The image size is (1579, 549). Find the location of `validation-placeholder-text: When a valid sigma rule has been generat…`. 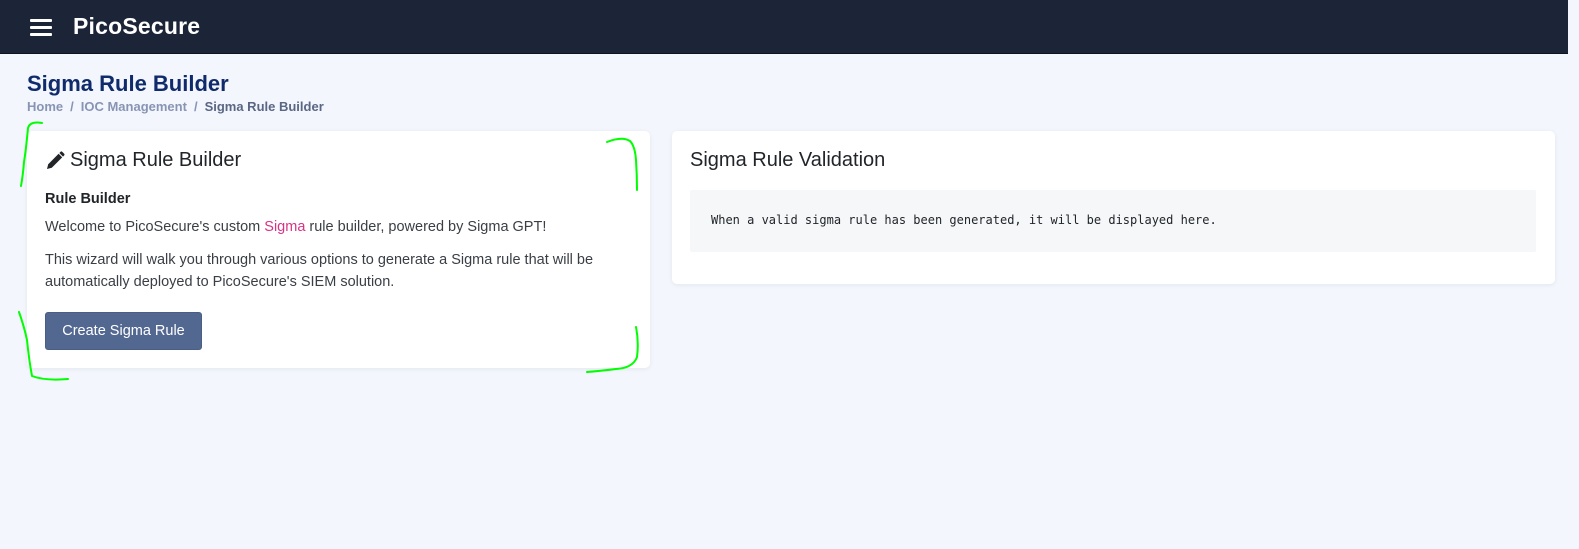

validation-placeholder-text: When a valid sigma rule has been generat… is located at coordinates (964, 220).